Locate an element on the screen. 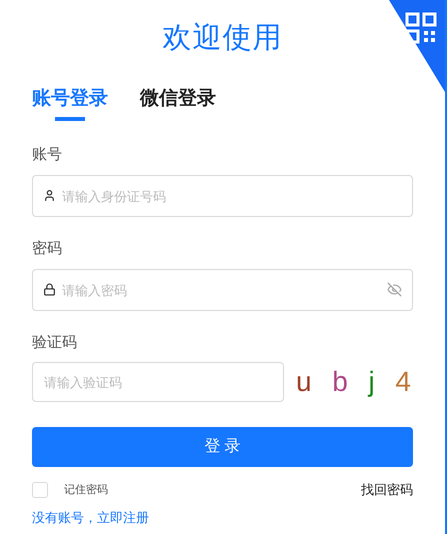 This screenshot has width=447, height=534. forgot-password-link: 找回密码 is located at coordinates (387, 490).